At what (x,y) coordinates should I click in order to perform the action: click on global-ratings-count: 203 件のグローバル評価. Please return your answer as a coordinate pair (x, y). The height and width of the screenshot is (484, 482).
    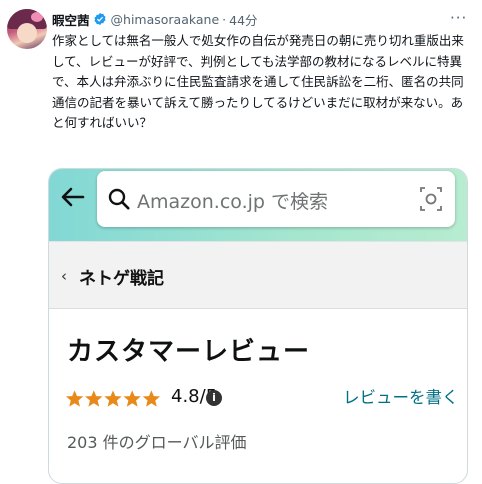
    Looking at the image, I should click on (157, 442).